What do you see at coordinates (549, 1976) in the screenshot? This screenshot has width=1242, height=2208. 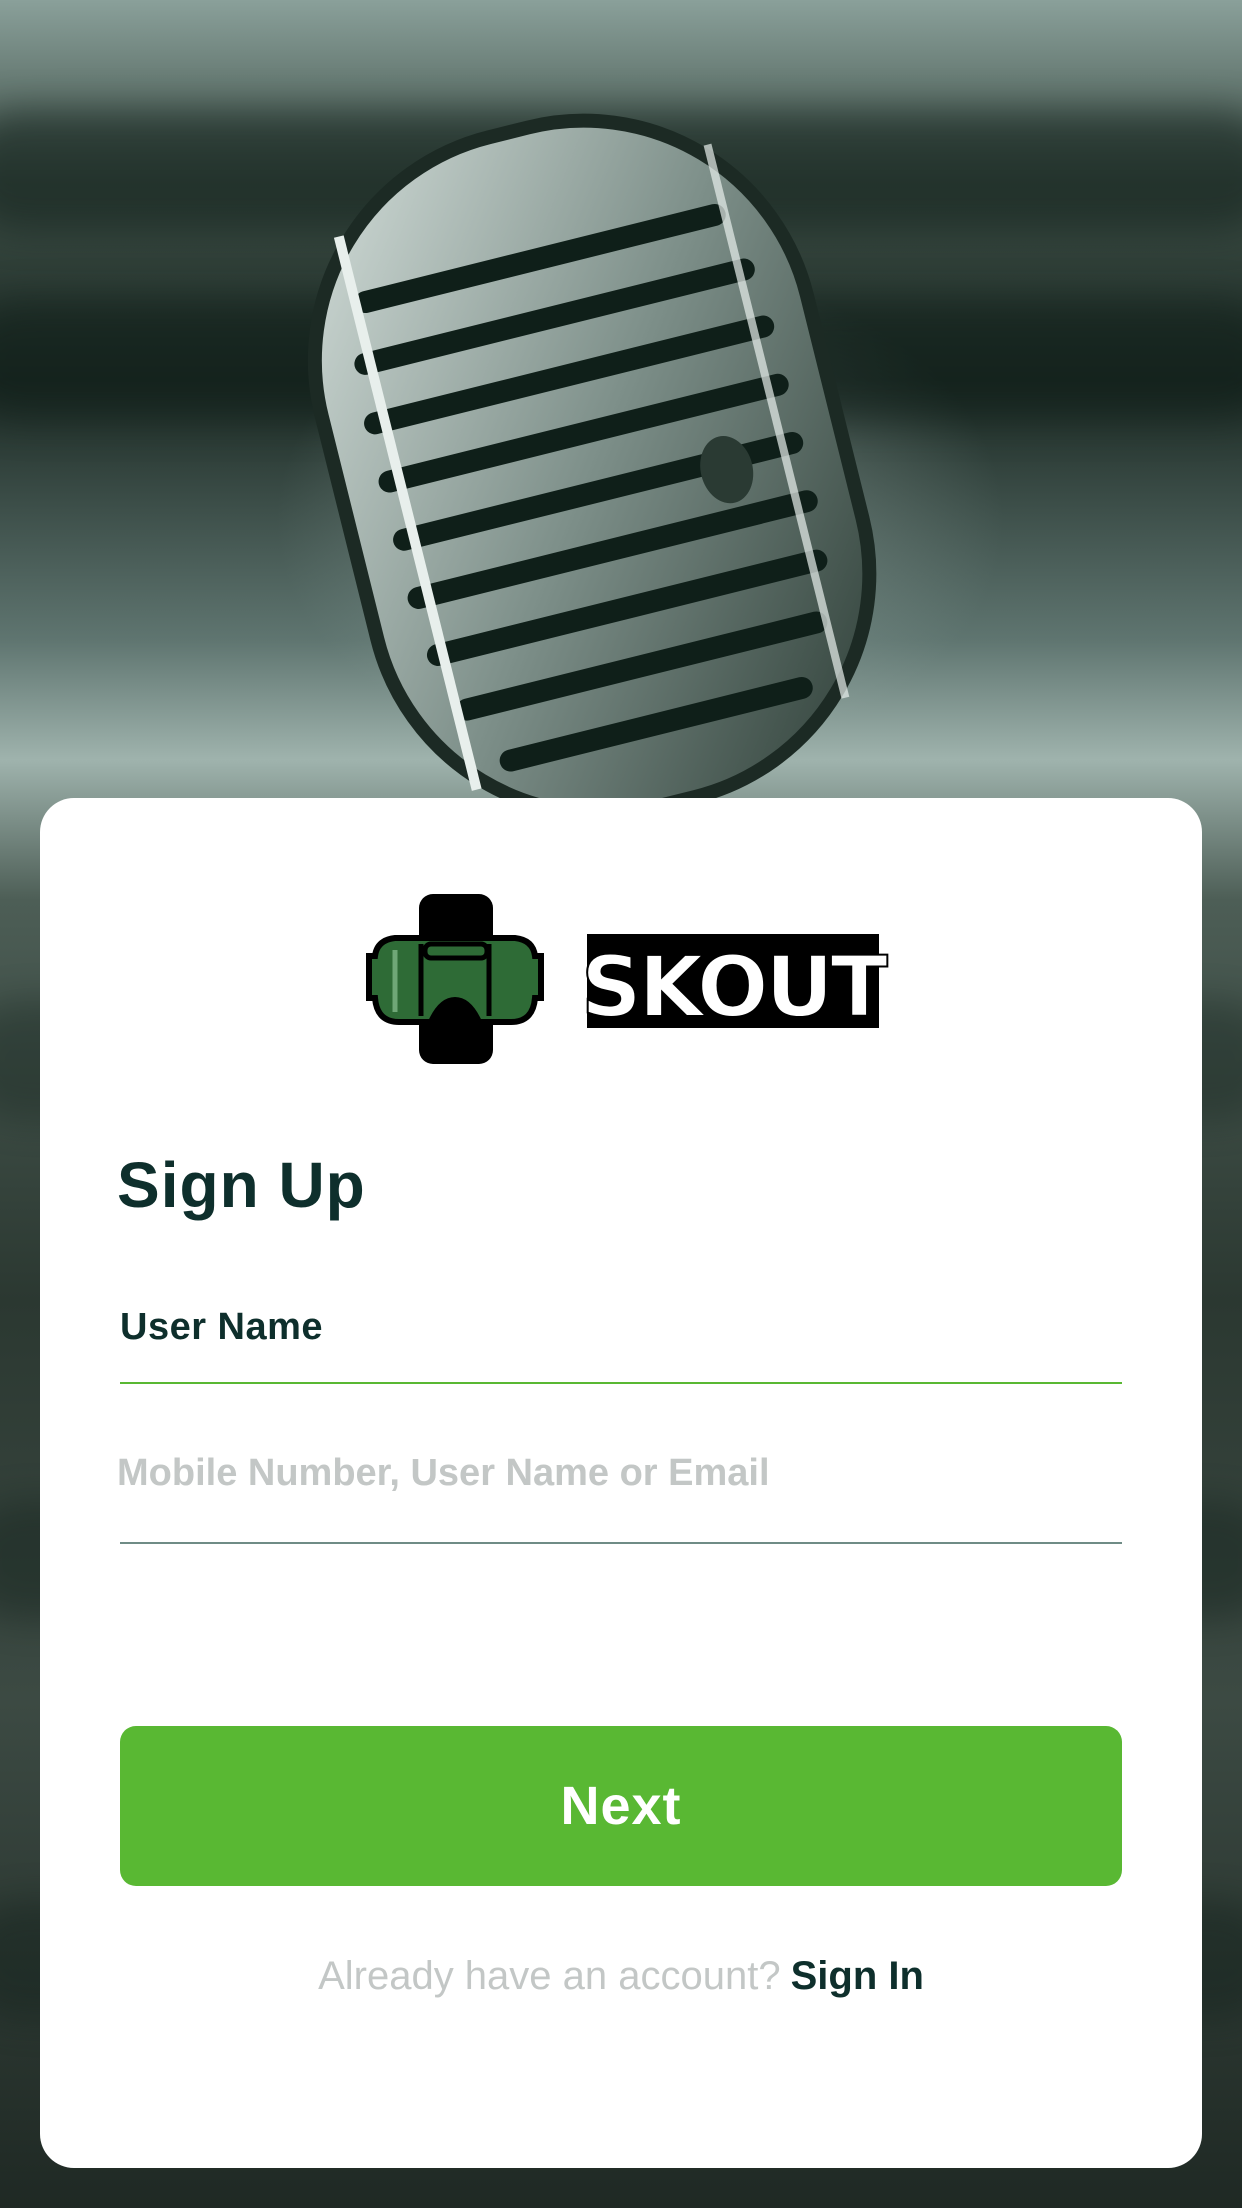 I see `signin-prompt-text: Already have an account?` at bounding box center [549, 1976].